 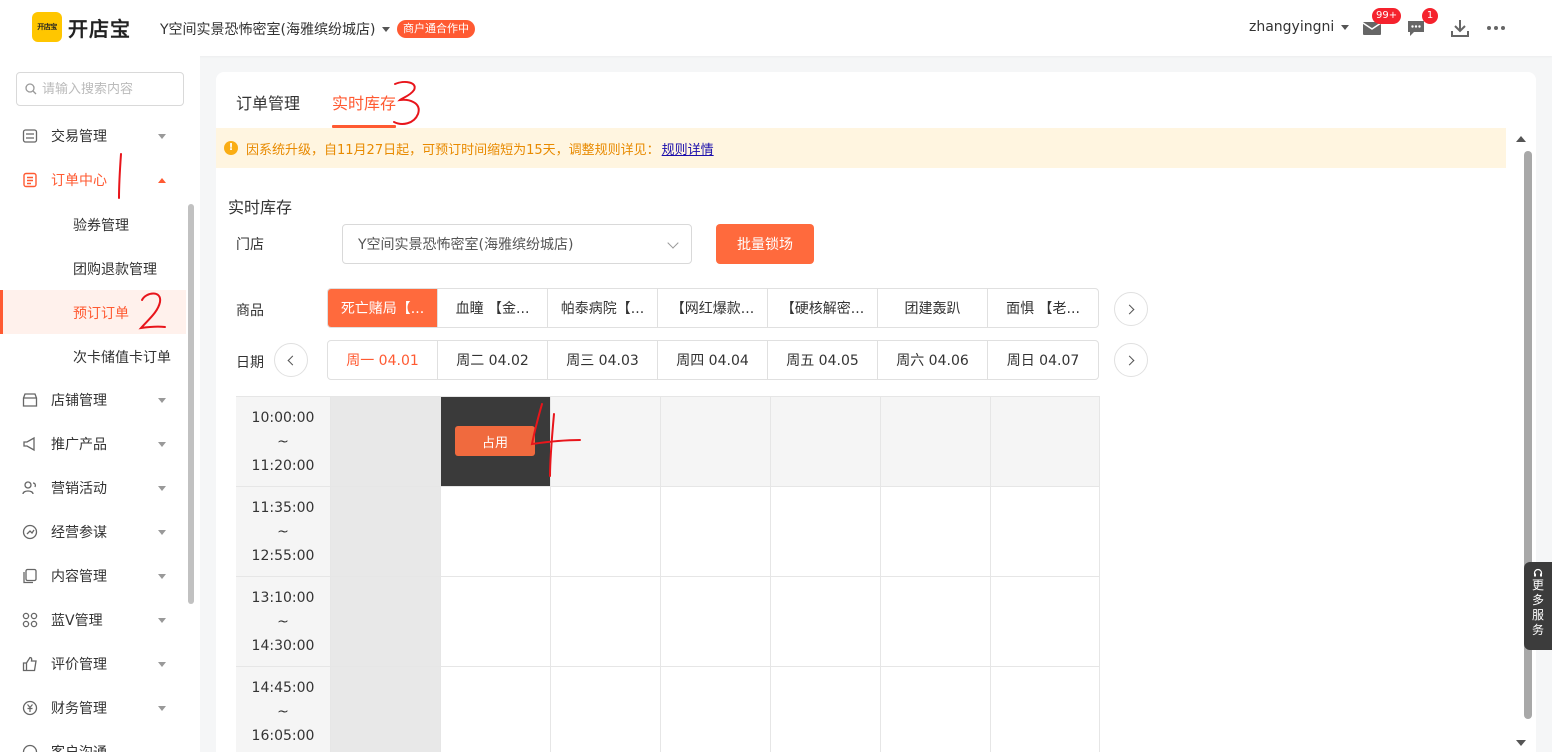 I want to click on slot-cell: 占用, so click(x=495, y=442).